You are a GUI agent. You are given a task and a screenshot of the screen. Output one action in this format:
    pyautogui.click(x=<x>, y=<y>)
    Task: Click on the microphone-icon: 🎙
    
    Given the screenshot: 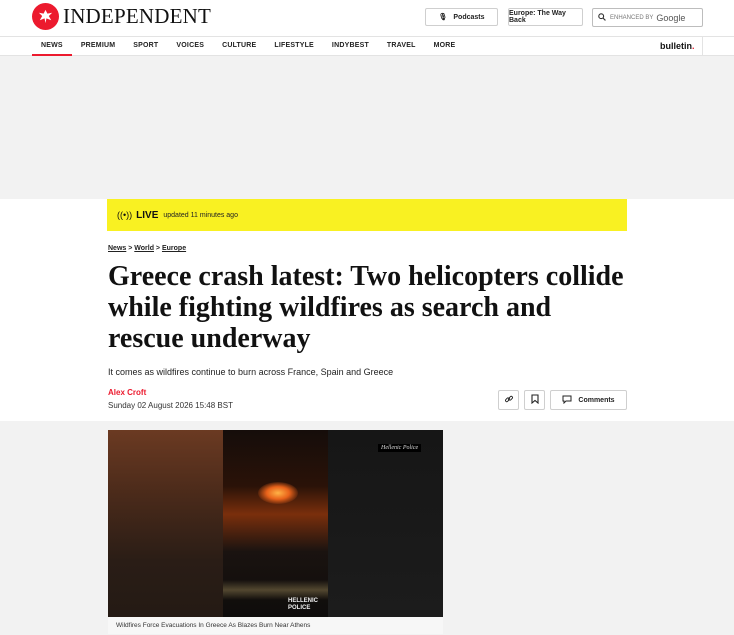 What is the action you would take?
    pyautogui.click(x=443, y=17)
    